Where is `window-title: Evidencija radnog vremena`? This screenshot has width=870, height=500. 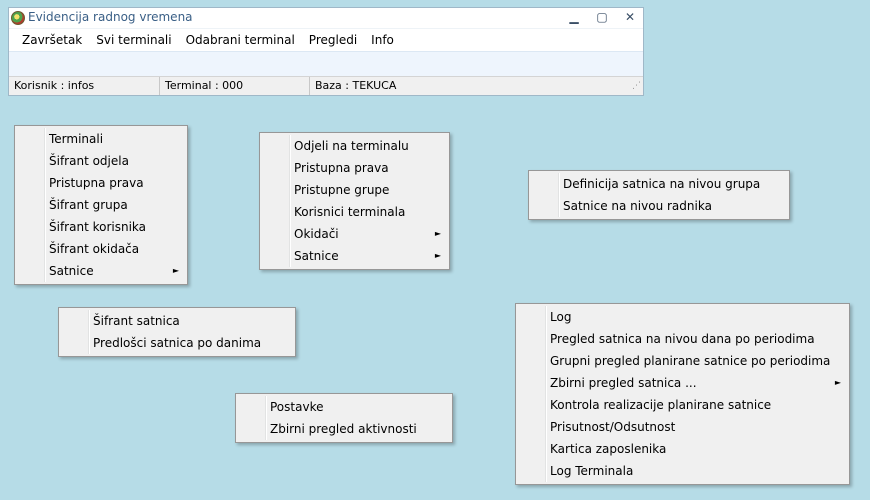
window-title: Evidencija radnog vremena is located at coordinates (110, 17).